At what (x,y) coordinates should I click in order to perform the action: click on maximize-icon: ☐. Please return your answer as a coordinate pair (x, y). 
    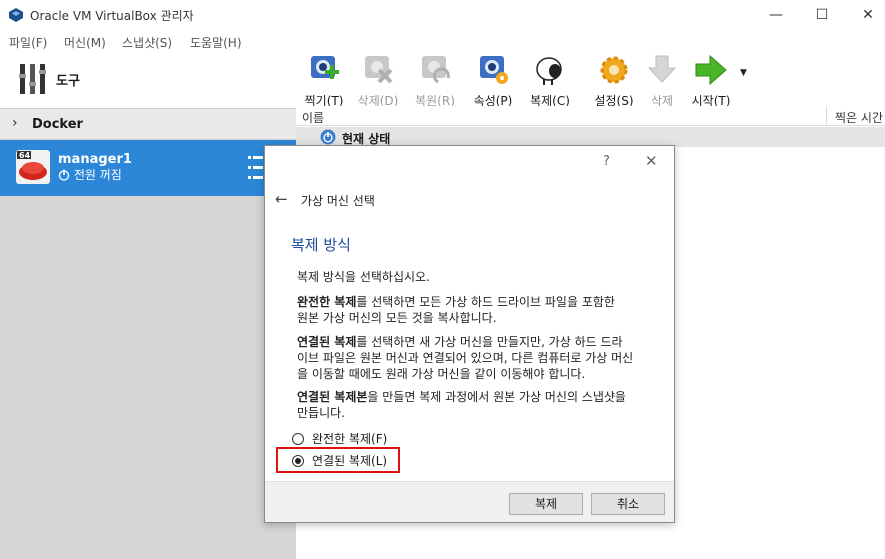
    Looking at the image, I should click on (822, 15).